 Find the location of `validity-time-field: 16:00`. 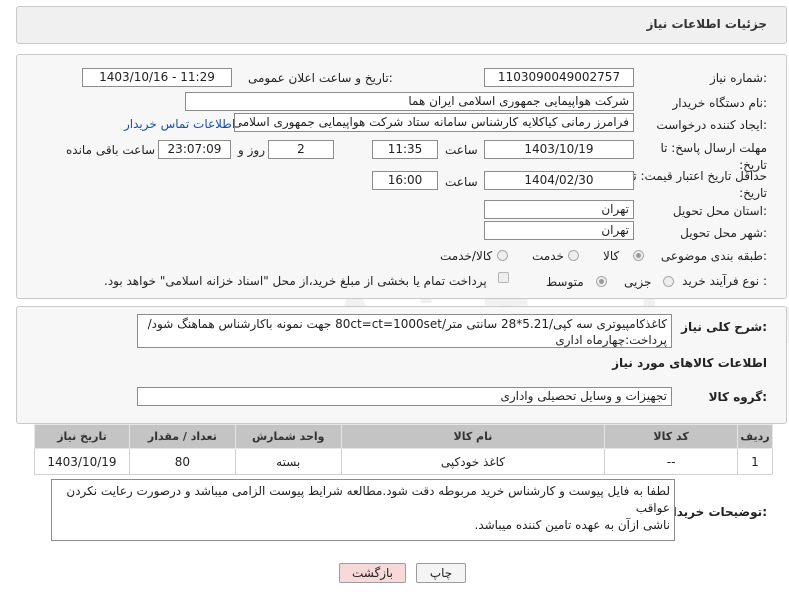

validity-time-field: 16:00 is located at coordinates (405, 180).